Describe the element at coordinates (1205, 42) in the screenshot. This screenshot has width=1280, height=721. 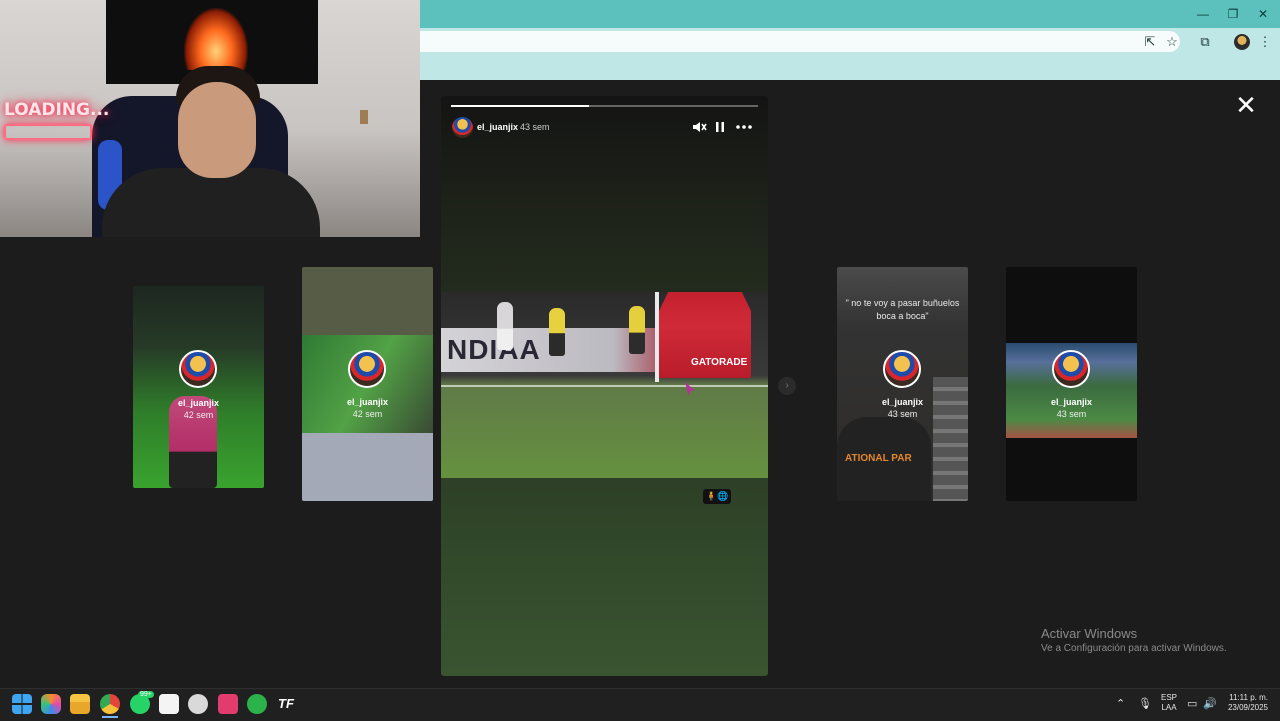
I see `extensions-icon: ⧉` at that location.